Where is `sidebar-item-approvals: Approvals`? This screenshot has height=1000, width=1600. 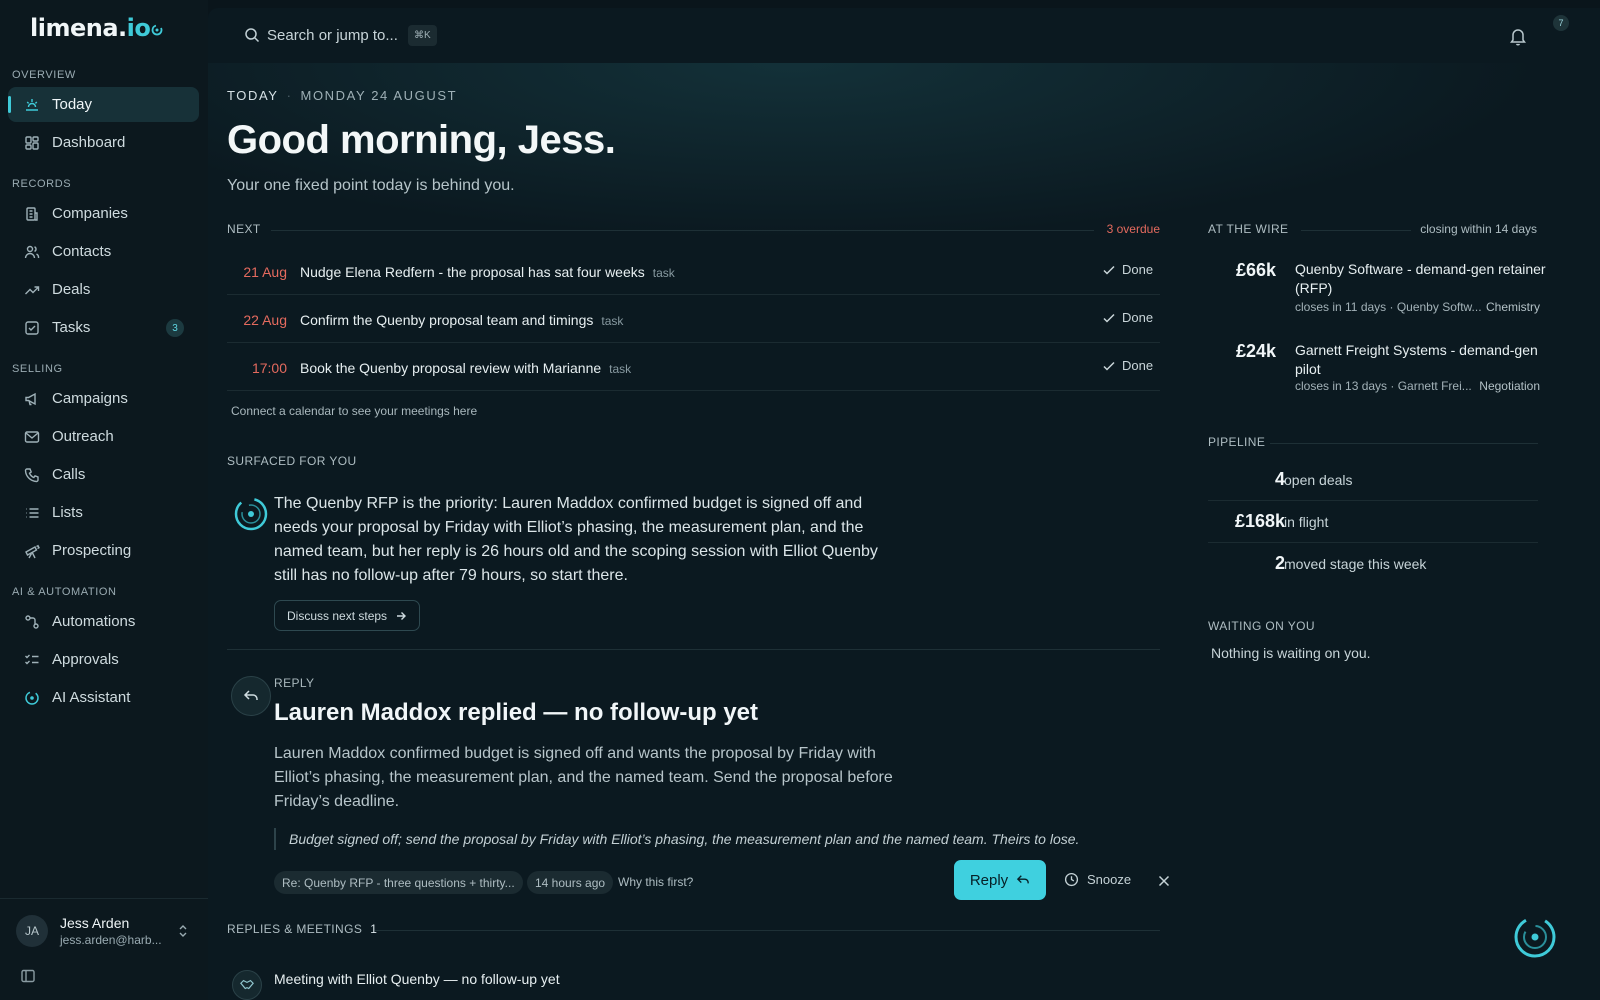
sidebar-item-approvals: Approvals is located at coordinates (103, 659).